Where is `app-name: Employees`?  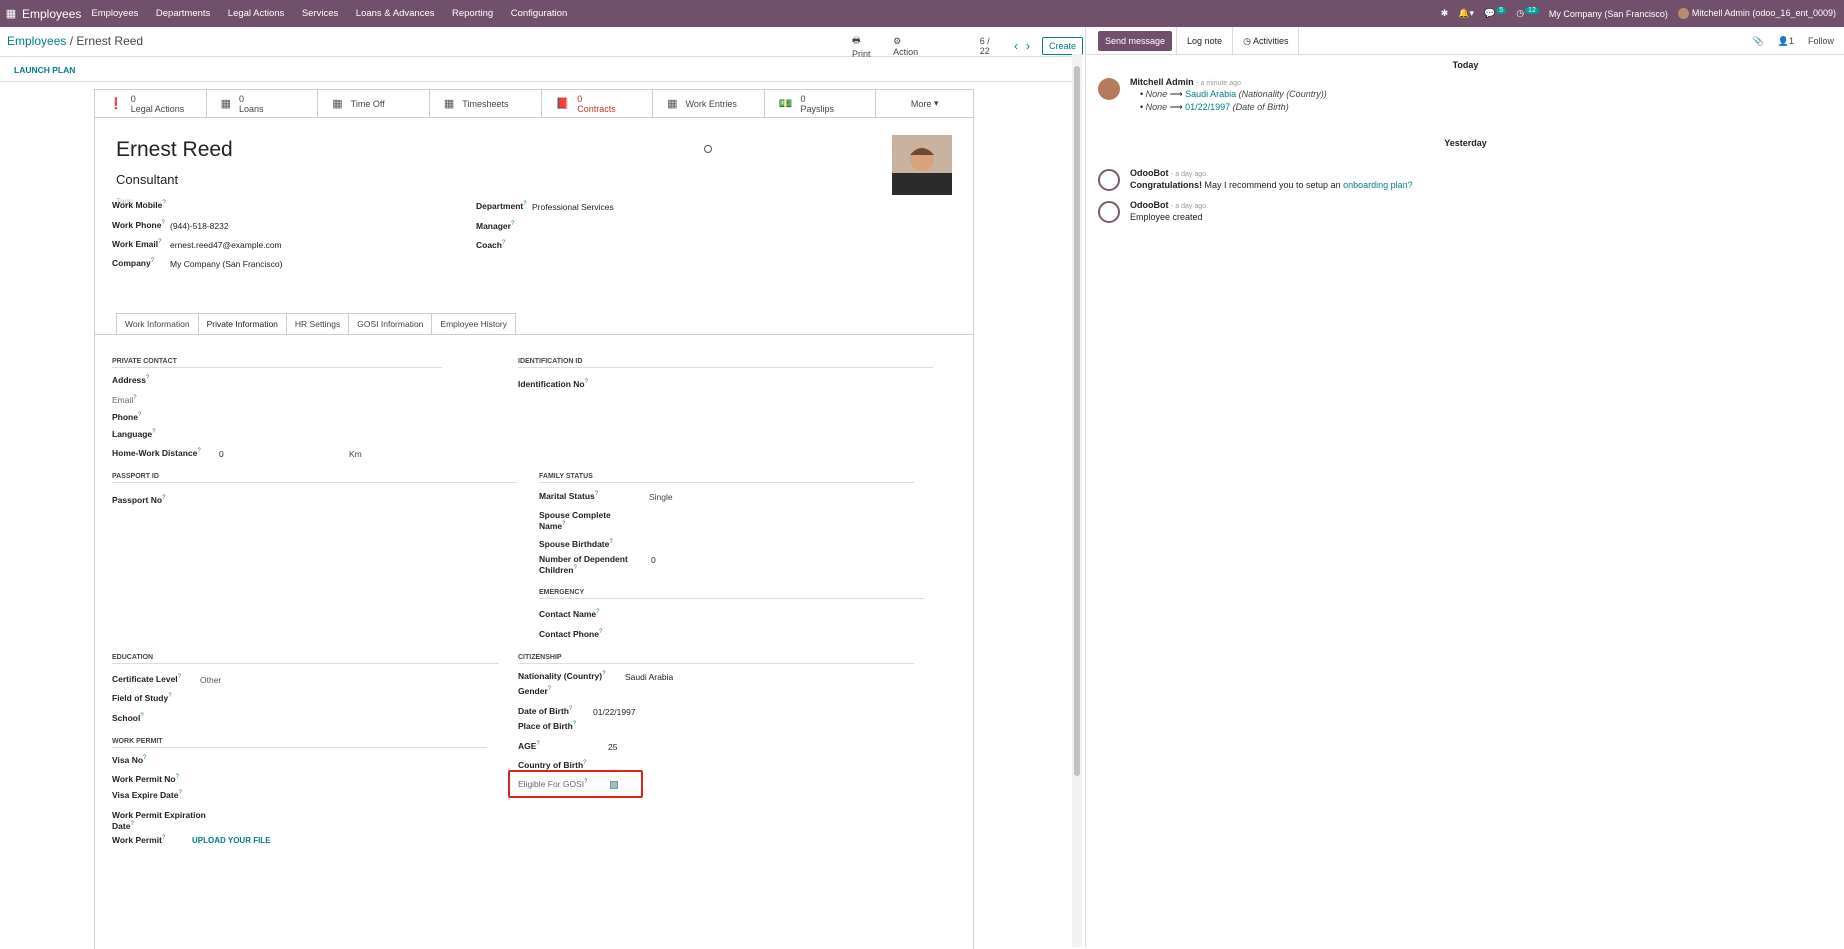
app-name: Employees is located at coordinates (51, 14).